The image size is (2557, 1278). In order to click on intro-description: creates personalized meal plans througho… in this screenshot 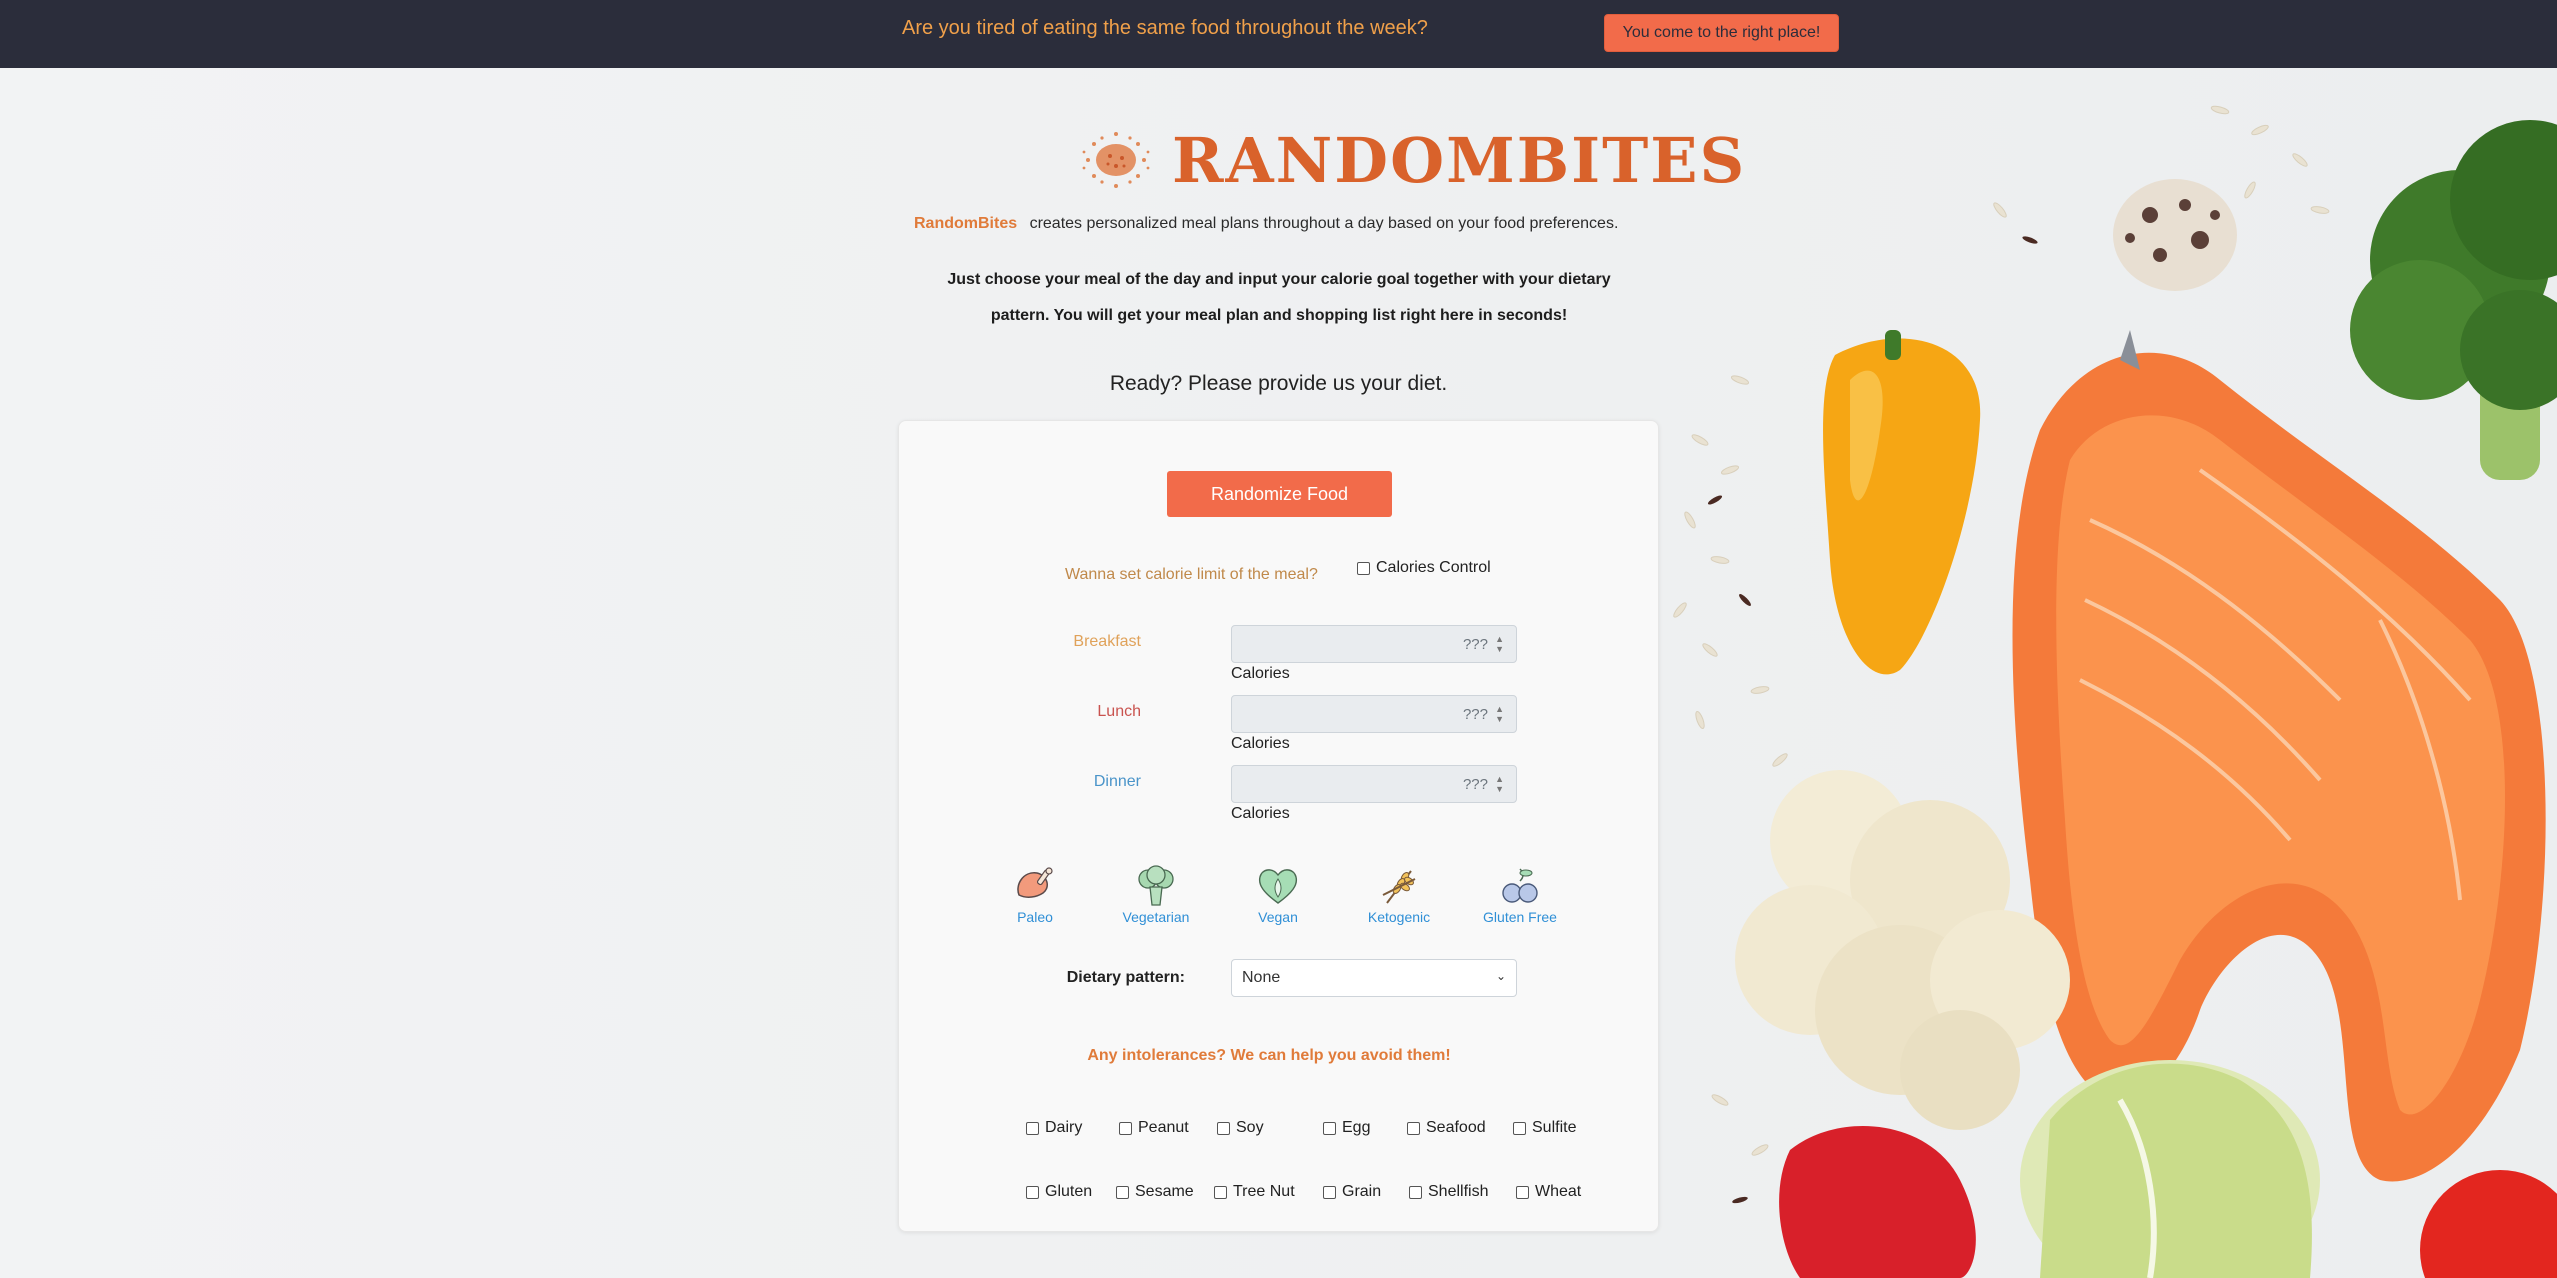, I will do `click(1324, 223)`.